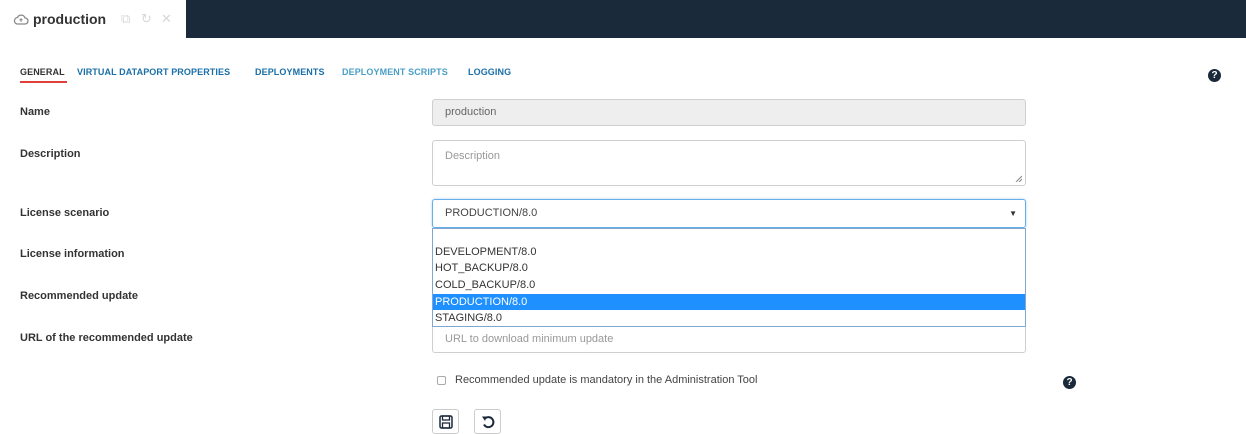 The image size is (1246, 434). I want to click on tab-virtual-dataport-properties: VIRTUAL DATAPORT PROPERTIES, so click(153, 72).